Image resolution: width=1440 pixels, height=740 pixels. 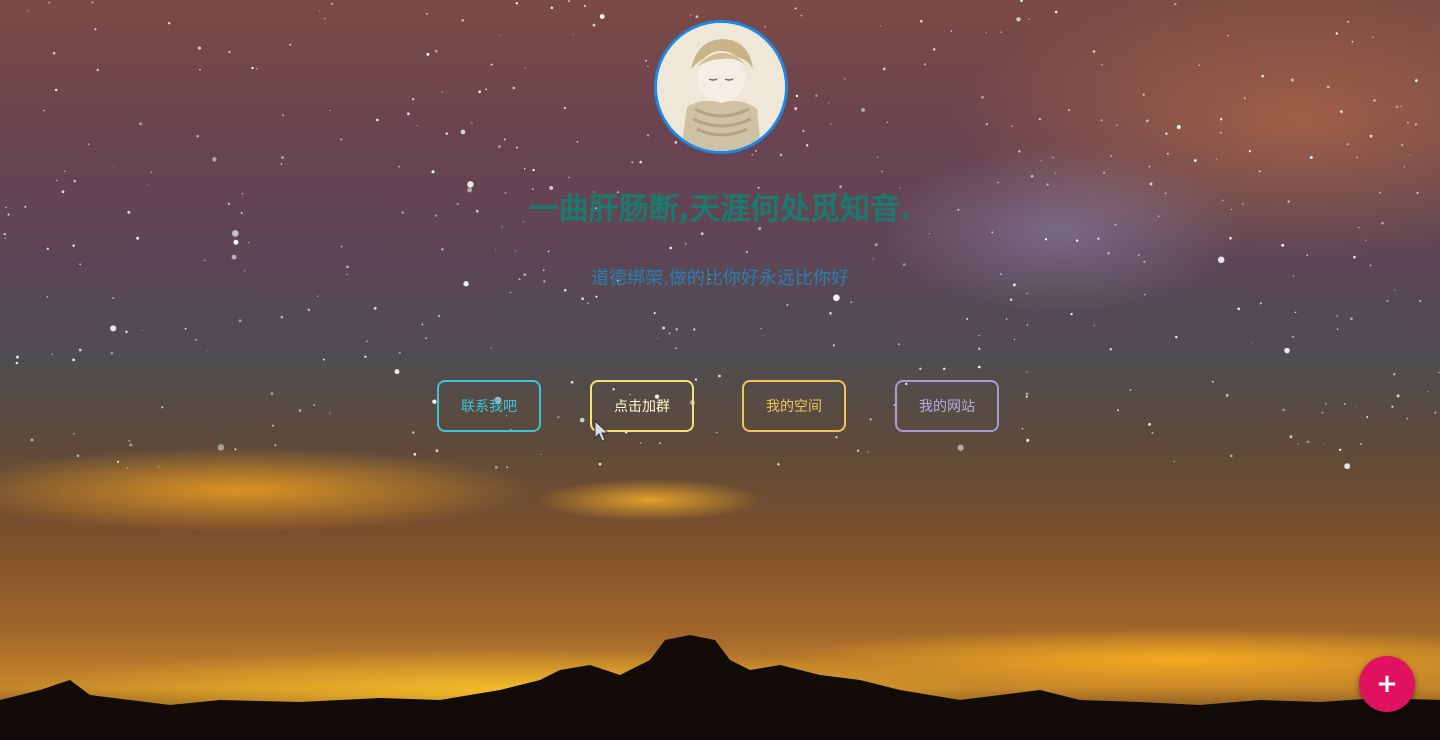 I want to click on contact-me-button: 联系我吧, so click(x=489, y=406).